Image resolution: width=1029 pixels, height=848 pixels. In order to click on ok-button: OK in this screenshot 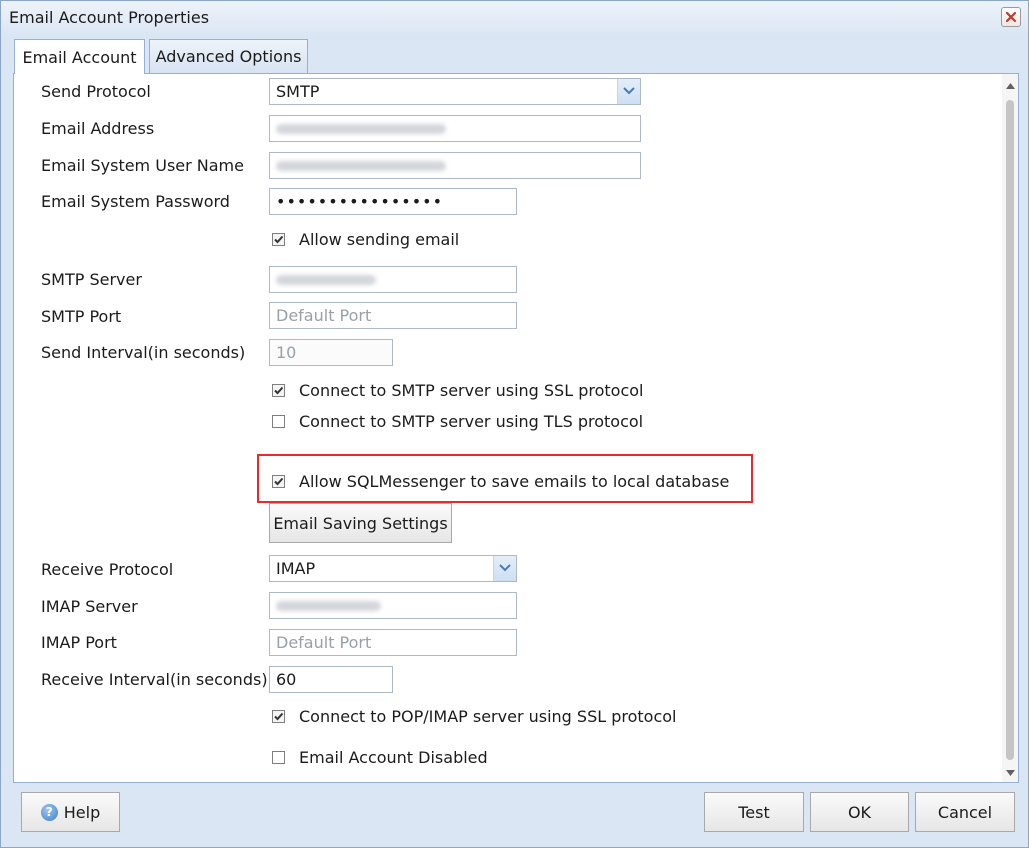, I will do `click(859, 812)`.